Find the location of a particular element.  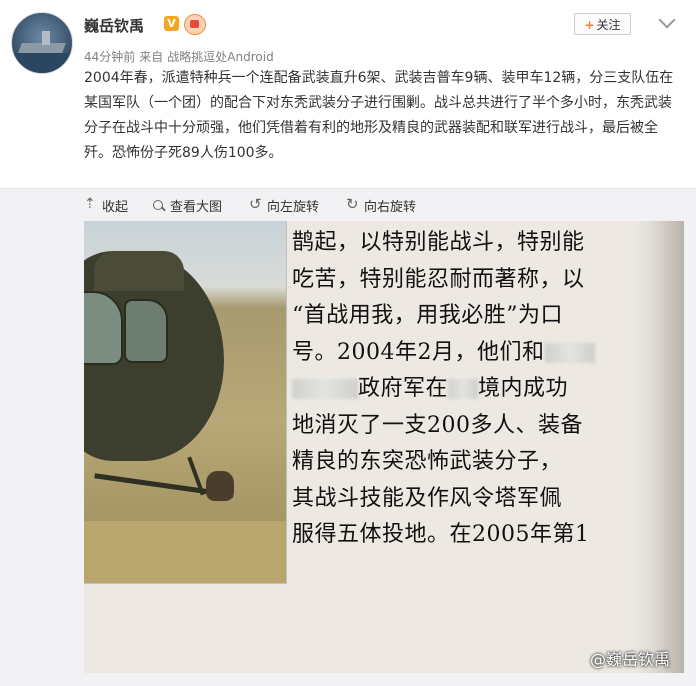

book-line: 地消灭了一支200多人、装备 is located at coordinates (437, 425).